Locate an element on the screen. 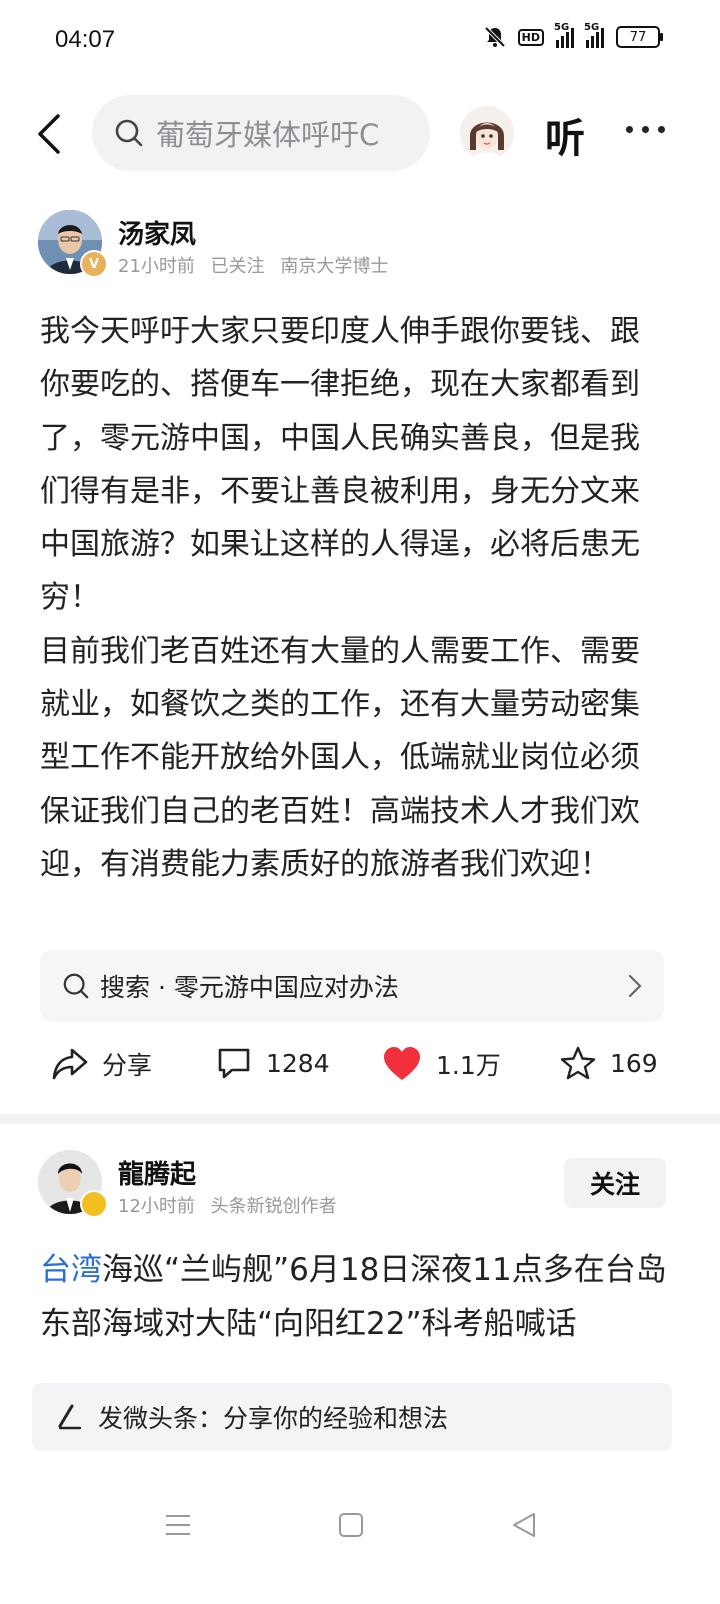 Image resolution: width=720 pixels, height=1604 pixels. compose-bar: 发微头条：分享你的经验和想法 is located at coordinates (352, 1417).